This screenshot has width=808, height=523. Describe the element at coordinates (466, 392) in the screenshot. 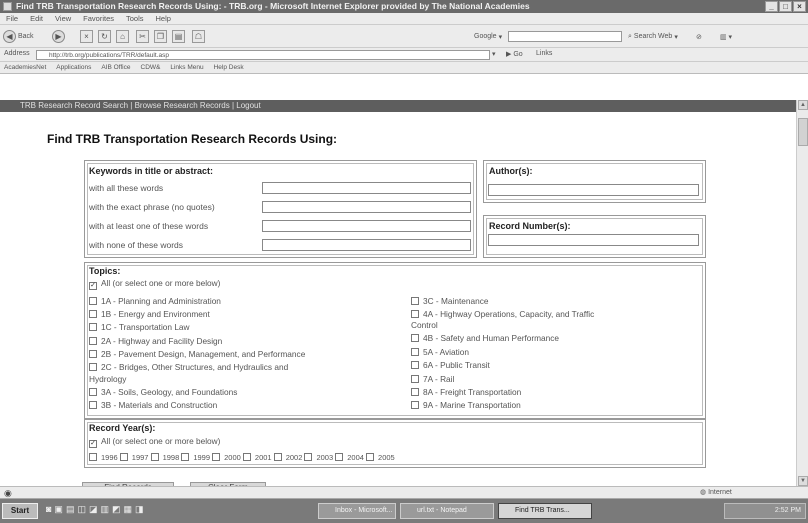

I see `topic-8a: 8A - Freight Transportation` at that location.